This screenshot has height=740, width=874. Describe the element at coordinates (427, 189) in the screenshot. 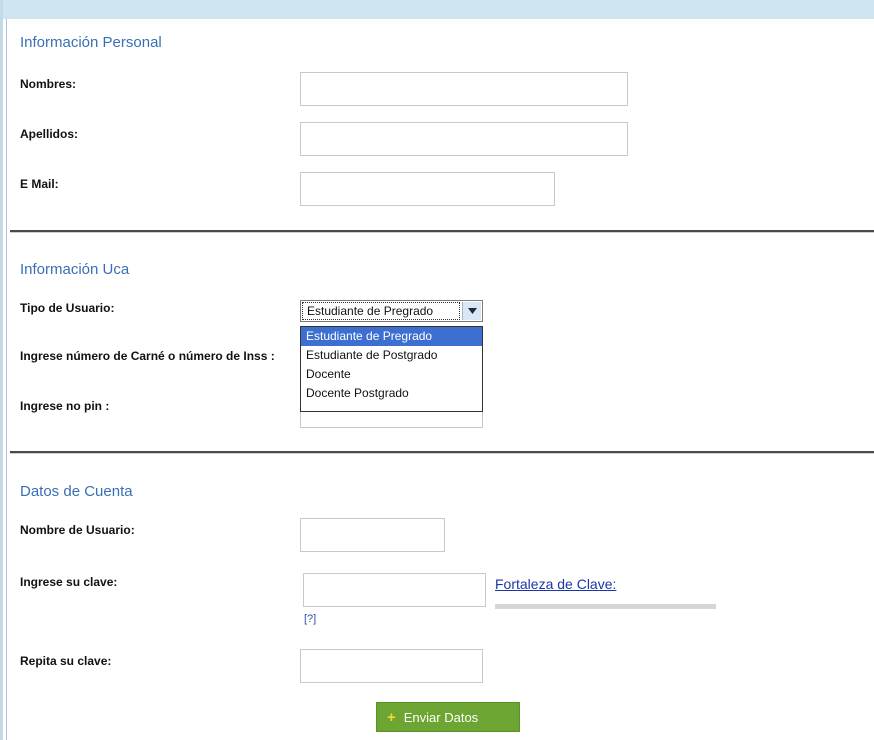

I see `email-input` at that location.